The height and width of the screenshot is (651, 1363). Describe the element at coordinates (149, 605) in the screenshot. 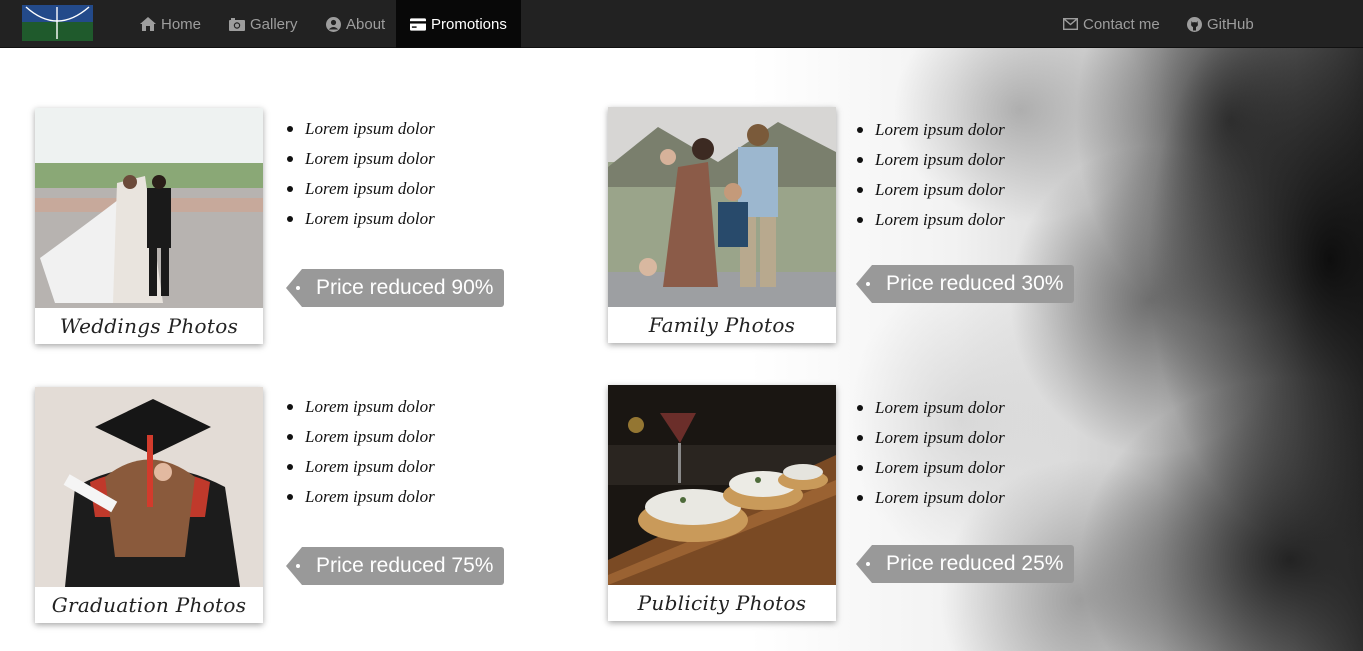

I see `promotion-caption: Graduation Photos` at that location.